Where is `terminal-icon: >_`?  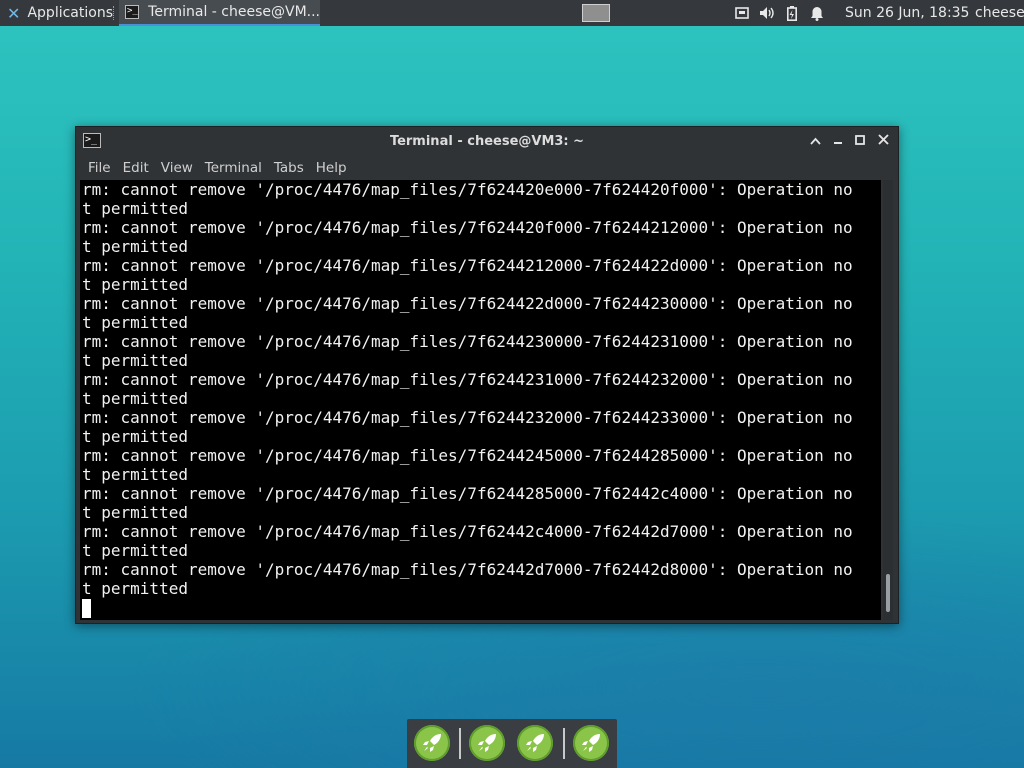
terminal-icon: >_ is located at coordinates (132, 12).